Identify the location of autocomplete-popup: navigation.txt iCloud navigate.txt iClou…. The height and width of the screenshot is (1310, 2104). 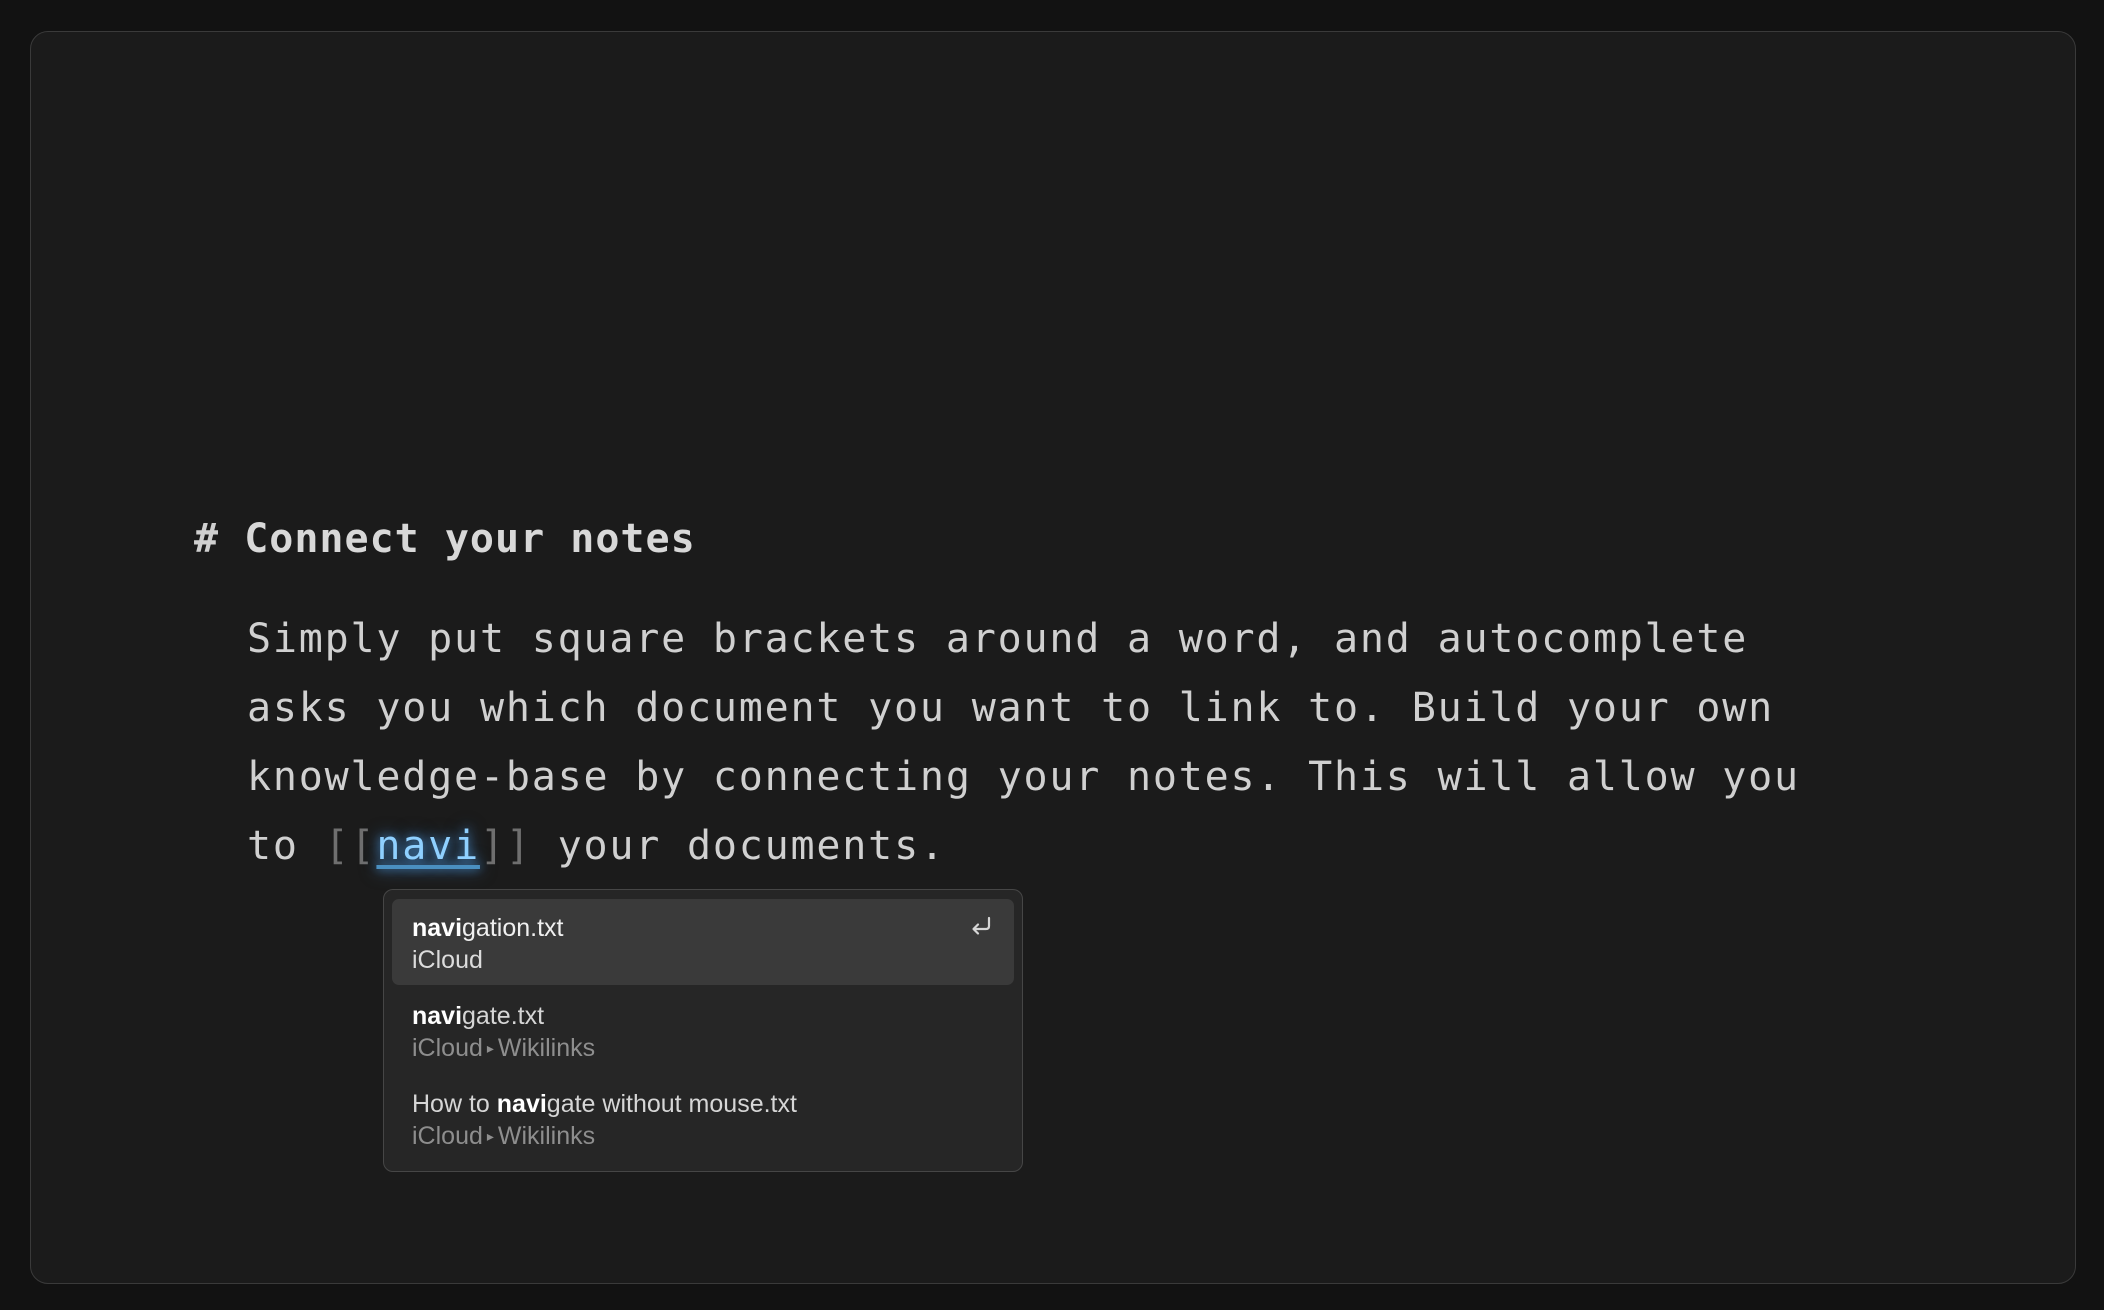
(703, 1030).